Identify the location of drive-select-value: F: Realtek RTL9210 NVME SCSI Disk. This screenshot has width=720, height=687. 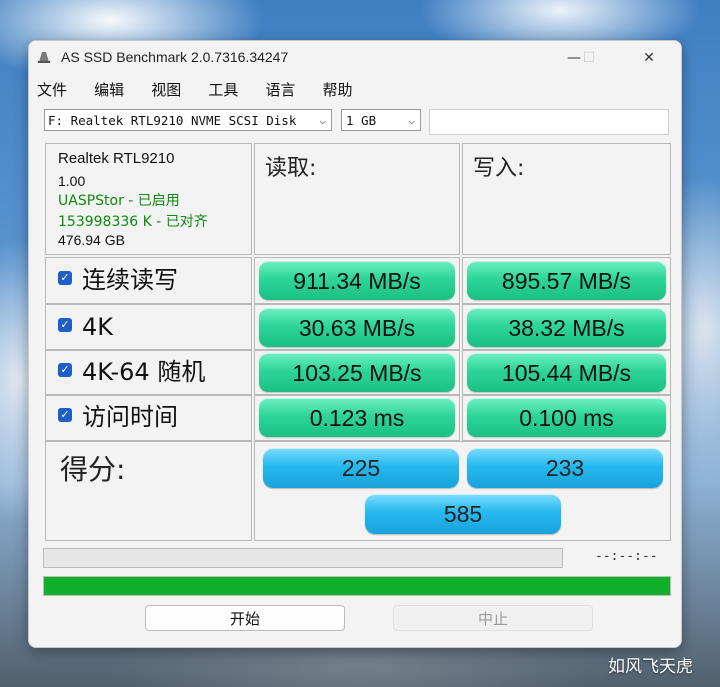
(172, 120).